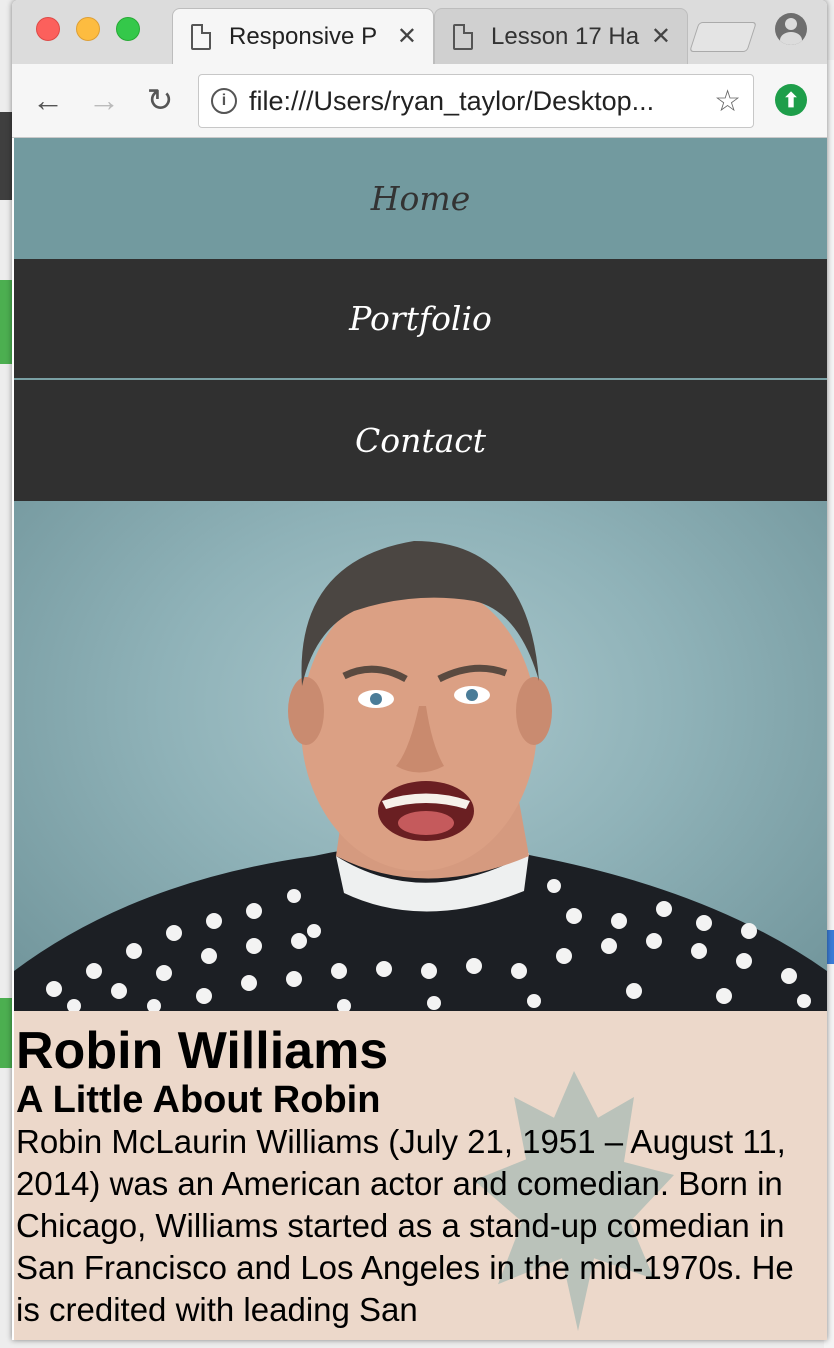  I want to click on bookmark-star-icon: ☆, so click(727, 101).